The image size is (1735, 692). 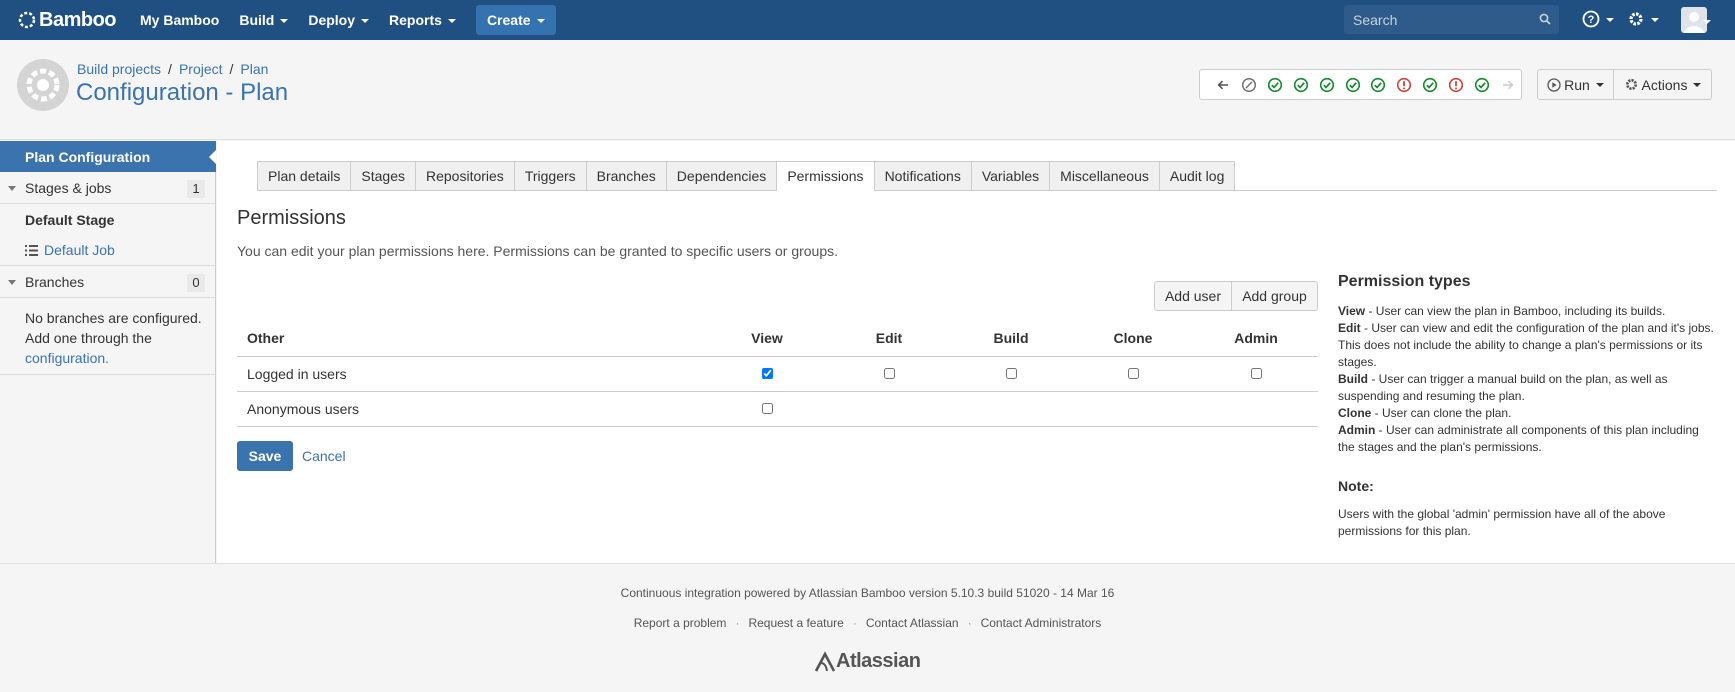 I want to click on nav-deploy: Deploy, so click(x=338, y=20).